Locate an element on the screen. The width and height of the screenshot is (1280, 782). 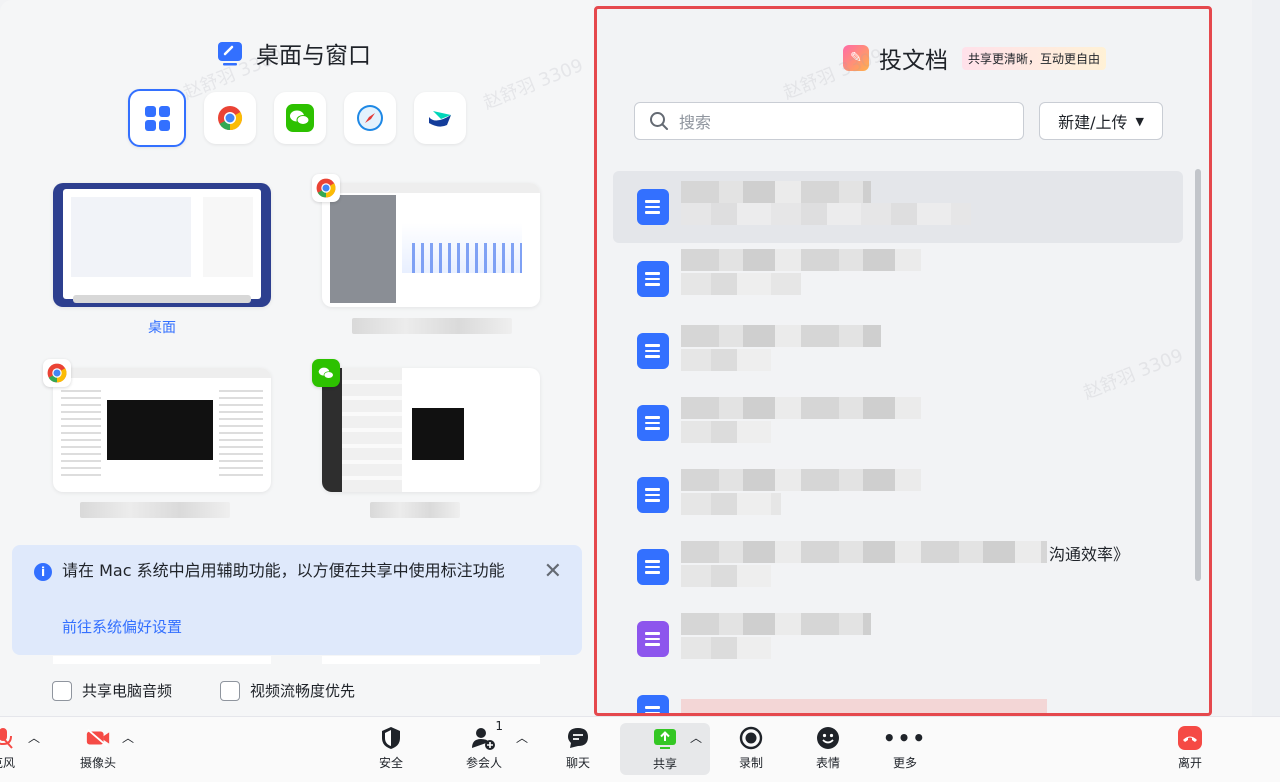
participants-button: 1 参会人 is located at coordinates (484, 745).